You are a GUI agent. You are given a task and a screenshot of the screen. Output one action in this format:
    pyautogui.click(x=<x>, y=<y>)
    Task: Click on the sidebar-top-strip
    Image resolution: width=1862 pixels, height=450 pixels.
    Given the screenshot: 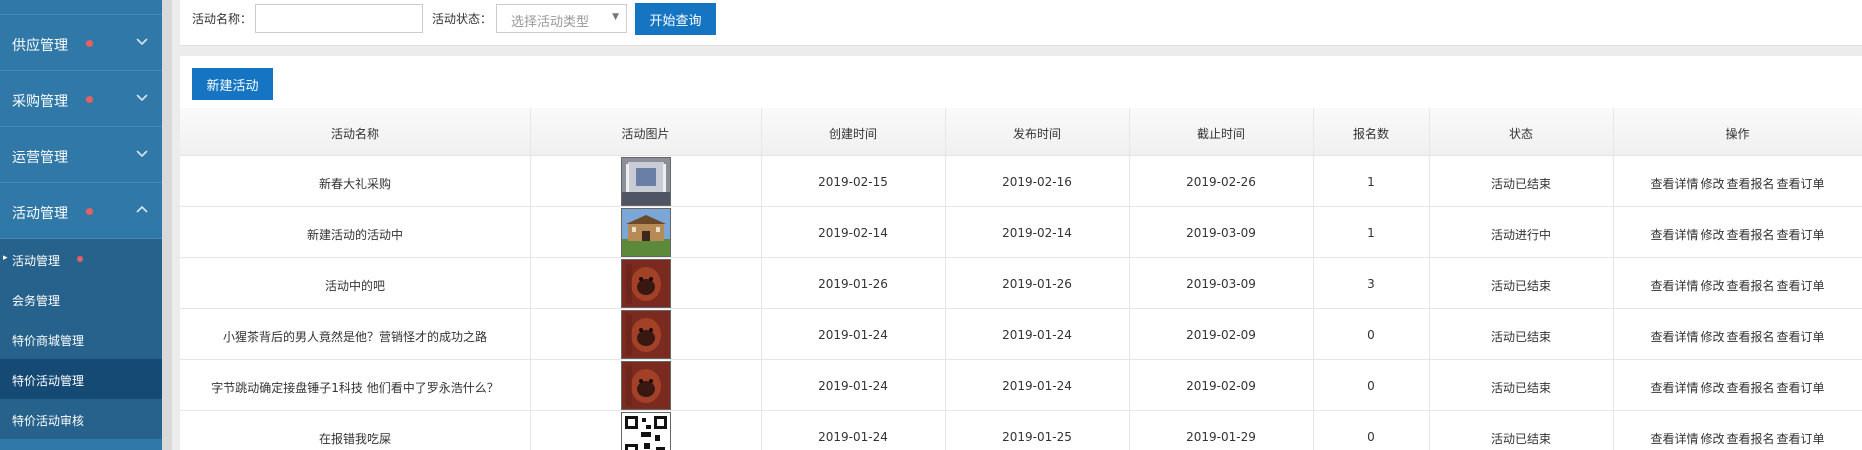 What is the action you would take?
    pyautogui.click(x=81, y=7)
    